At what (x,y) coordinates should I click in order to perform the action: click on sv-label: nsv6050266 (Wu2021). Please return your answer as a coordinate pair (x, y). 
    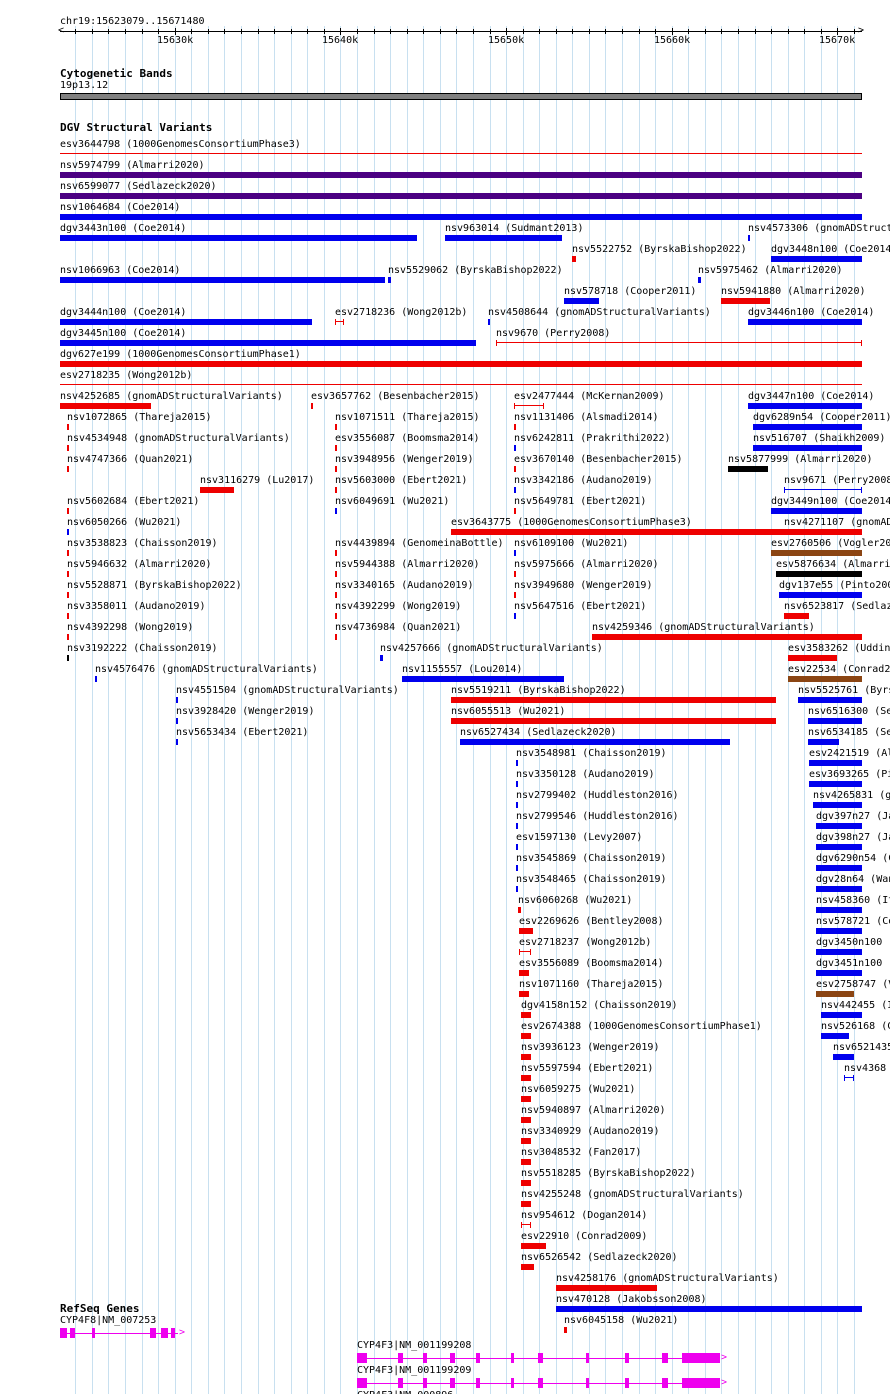
    Looking at the image, I should click on (124, 522).